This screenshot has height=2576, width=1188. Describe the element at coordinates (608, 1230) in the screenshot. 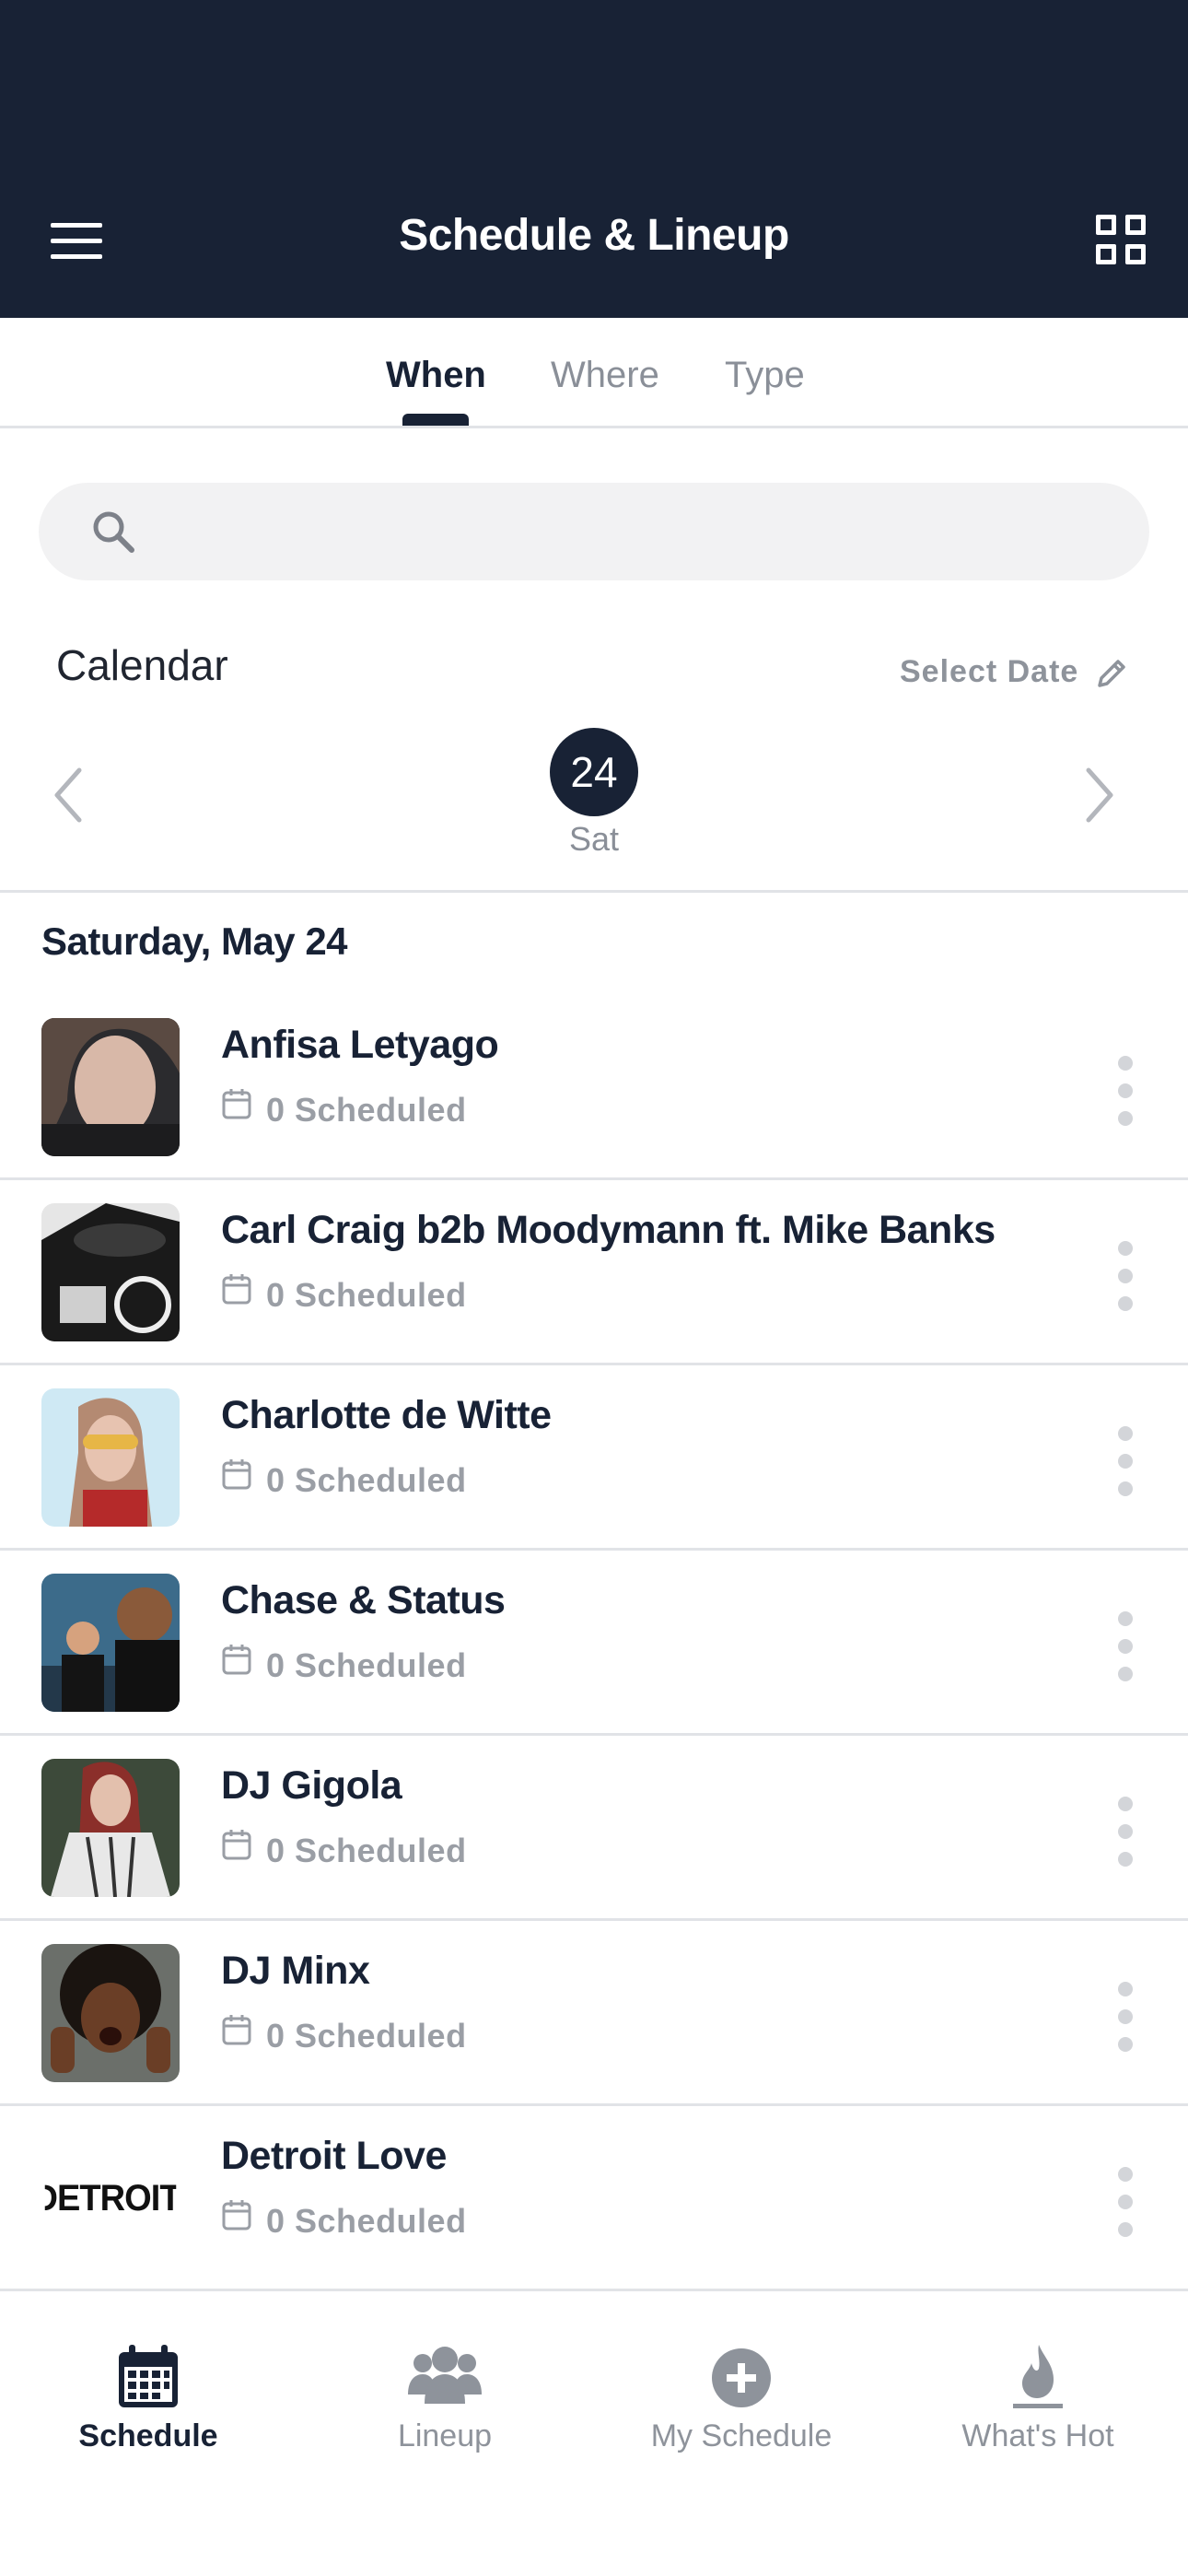

I see `artist-name: Carl Craig b2b Moodymann ft. Mike Banks` at that location.